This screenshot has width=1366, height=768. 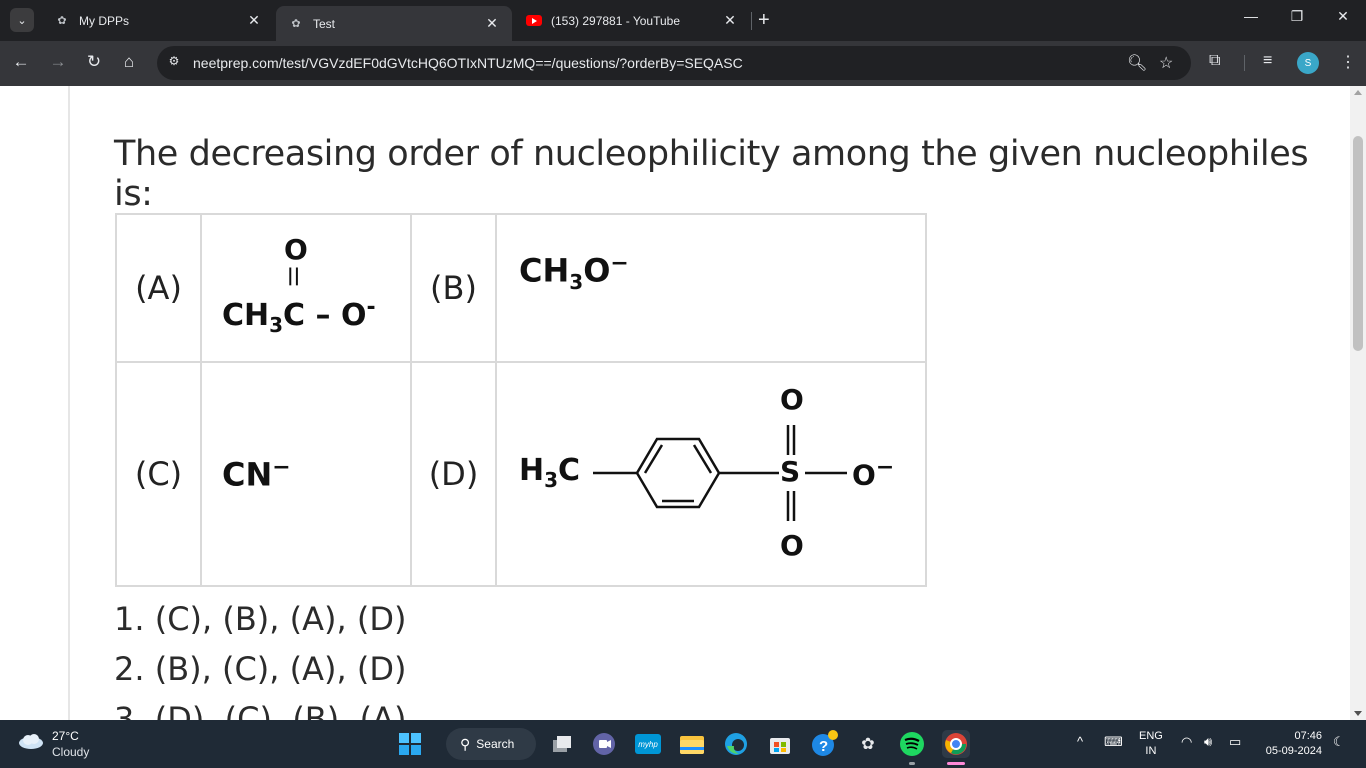 What do you see at coordinates (1348, 62) in the screenshot?
I see `menu-kebab-icon: ⋮` at bounding box center [1348, 62].